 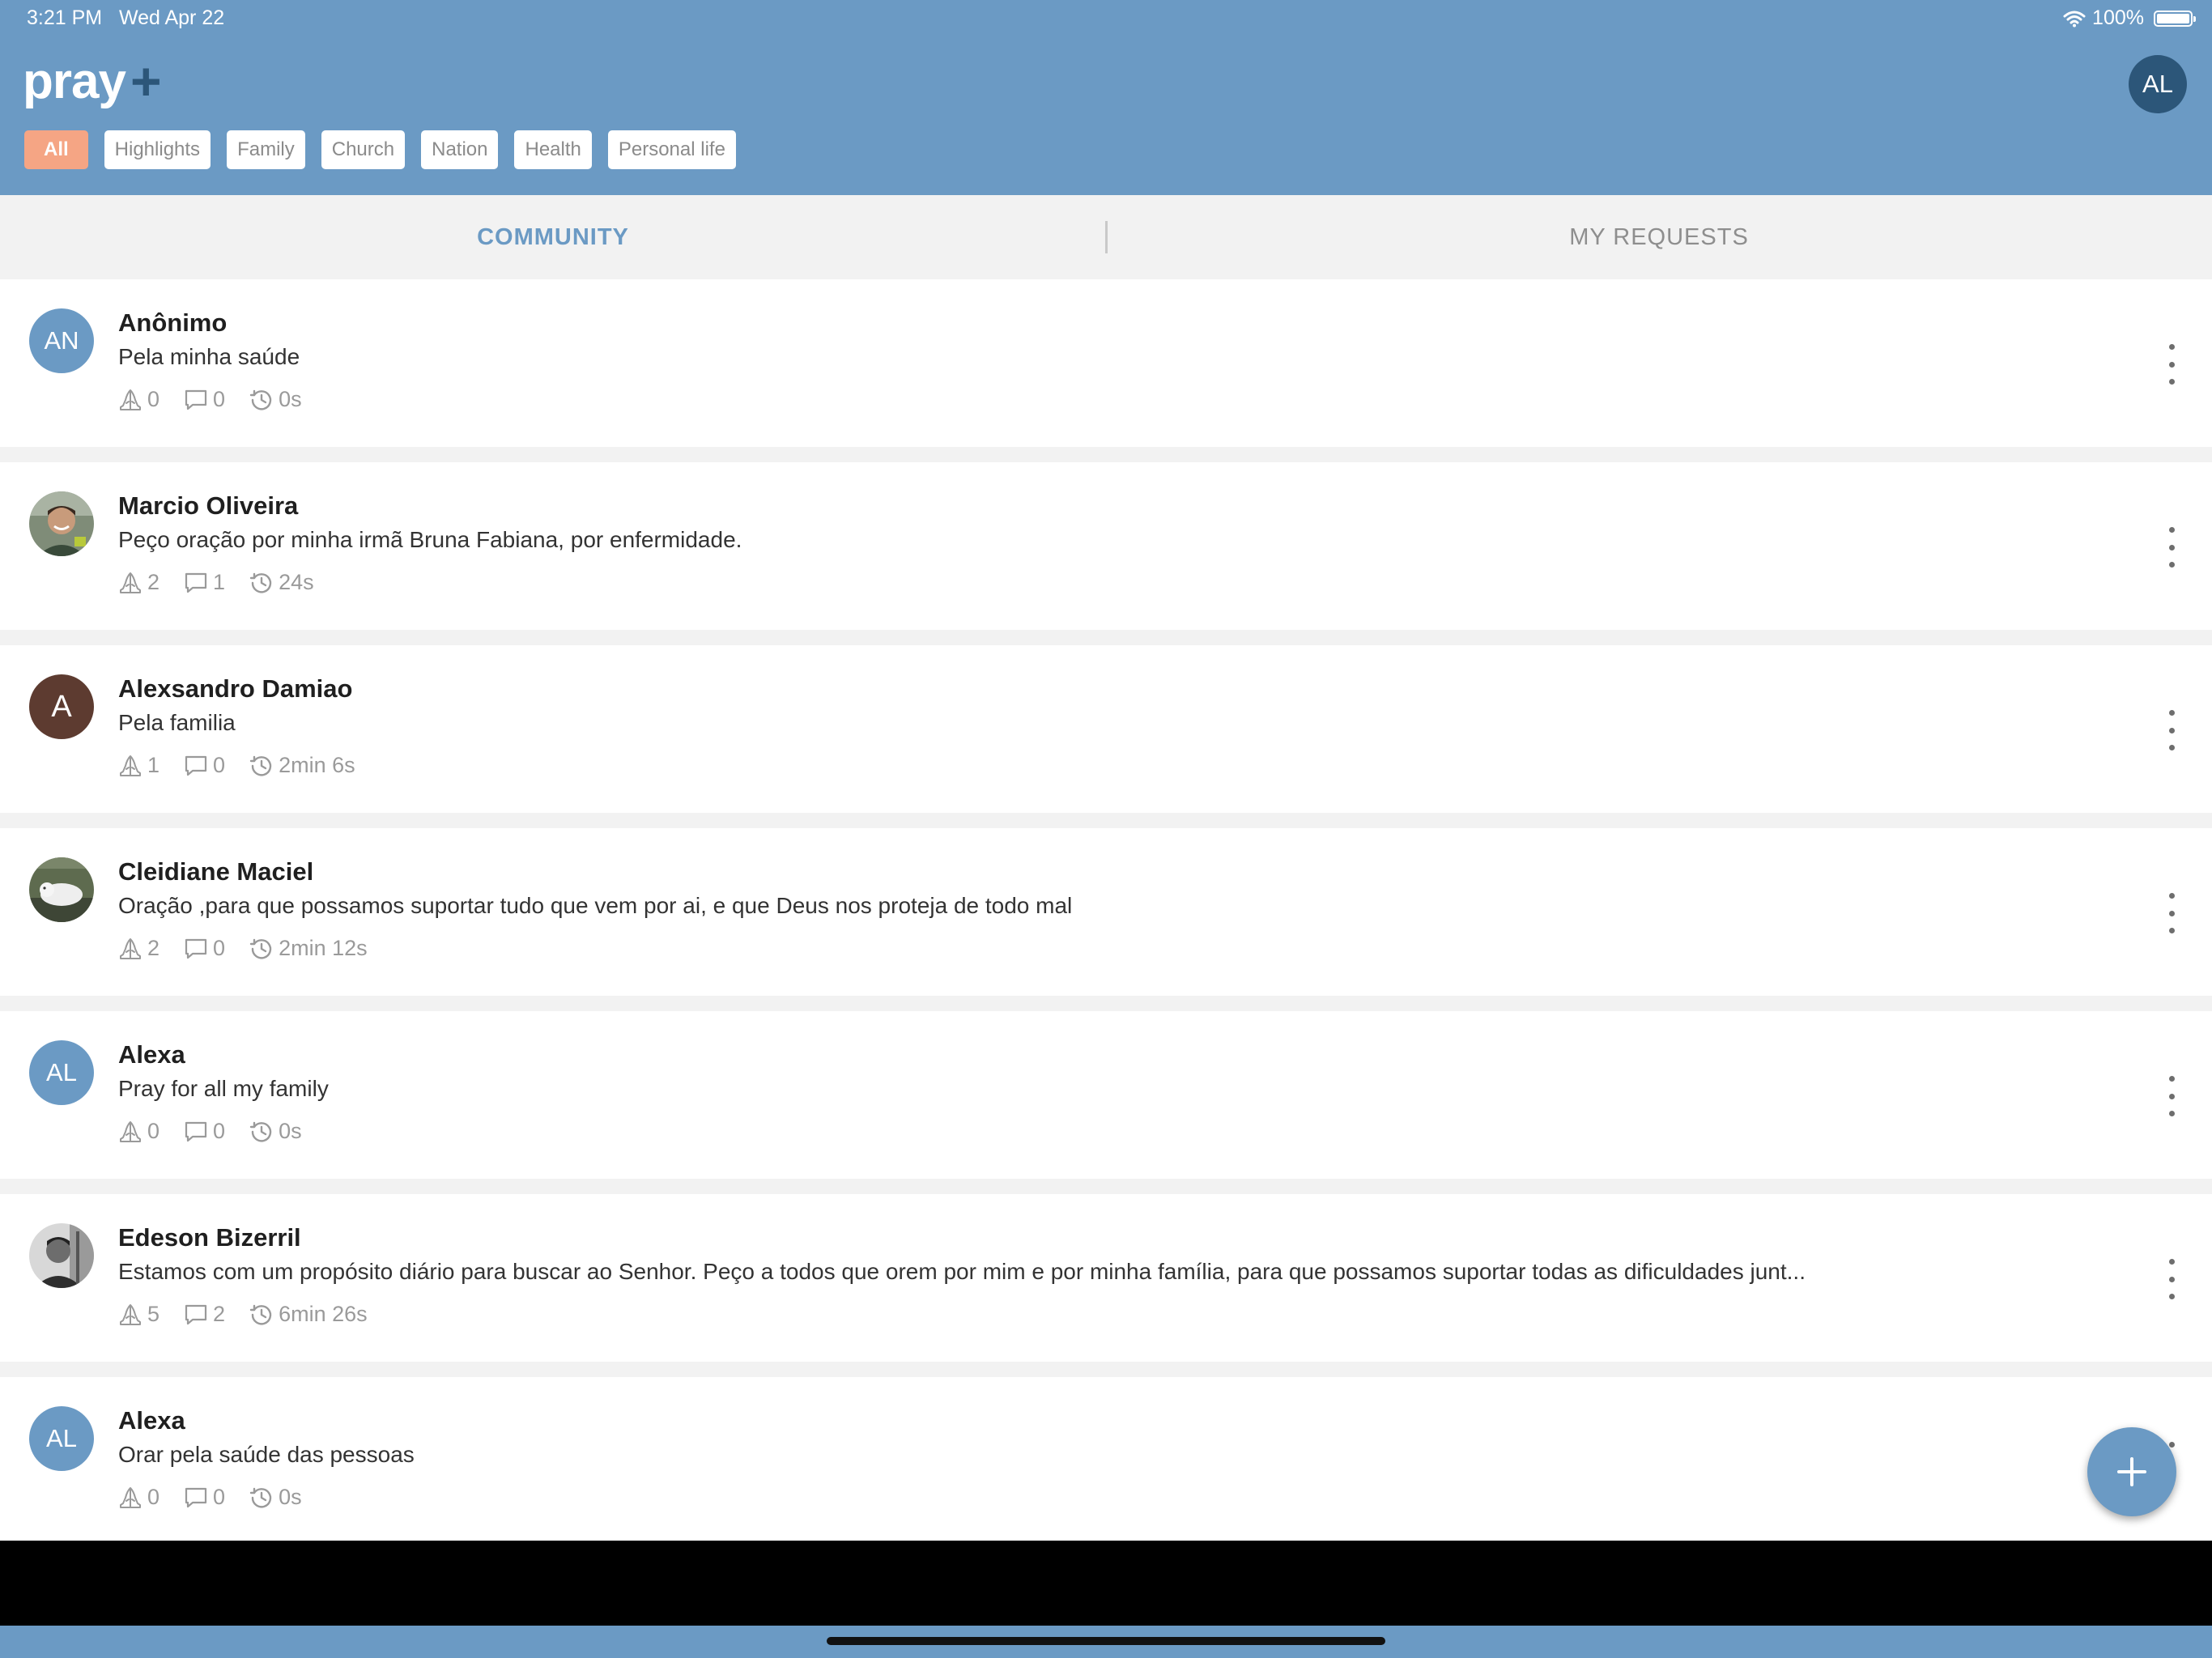 What do you see at coordinates (672, 149) in the screenshot?
I see `filter-chip-personal-life: Personal life` at bounding box center [672, 149].